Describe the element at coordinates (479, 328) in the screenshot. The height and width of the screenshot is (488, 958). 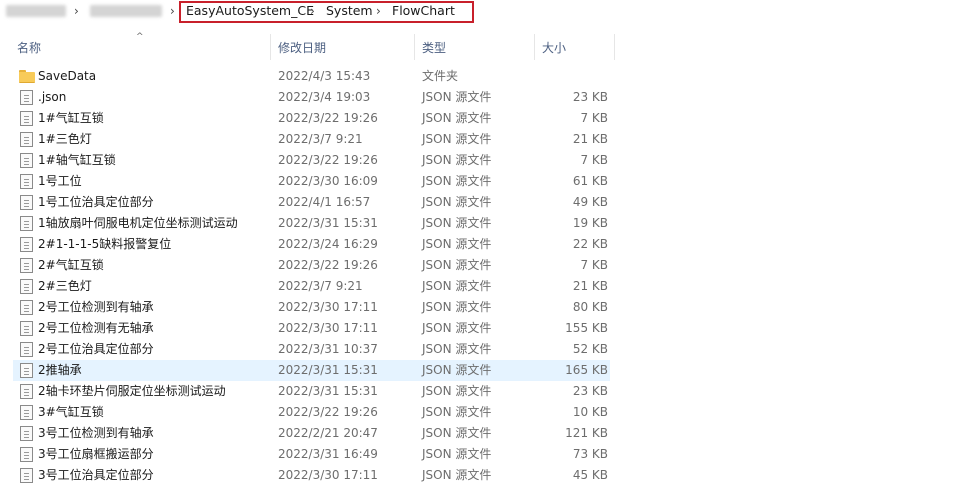
I see `file-row: 2号工位检测有无轴承 2022/3/30 17:11 JSON 源文件 155 KB` at that location.